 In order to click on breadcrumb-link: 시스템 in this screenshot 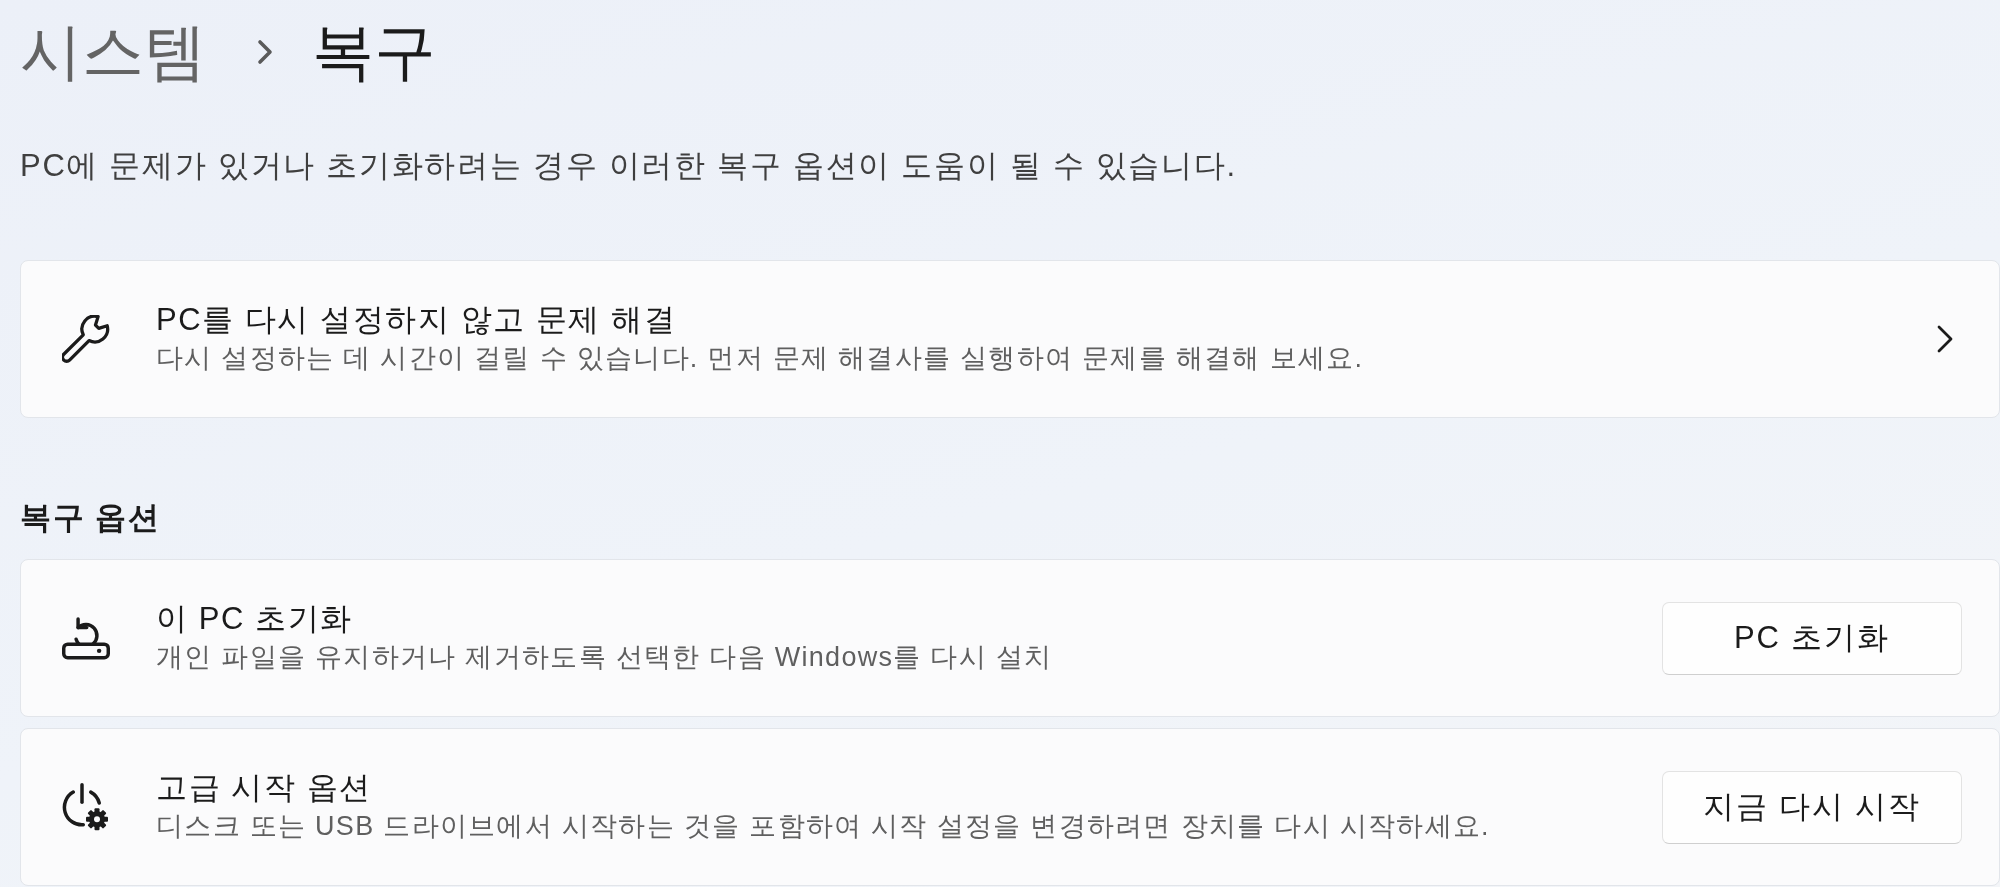, I will do `click(113, 52)`.